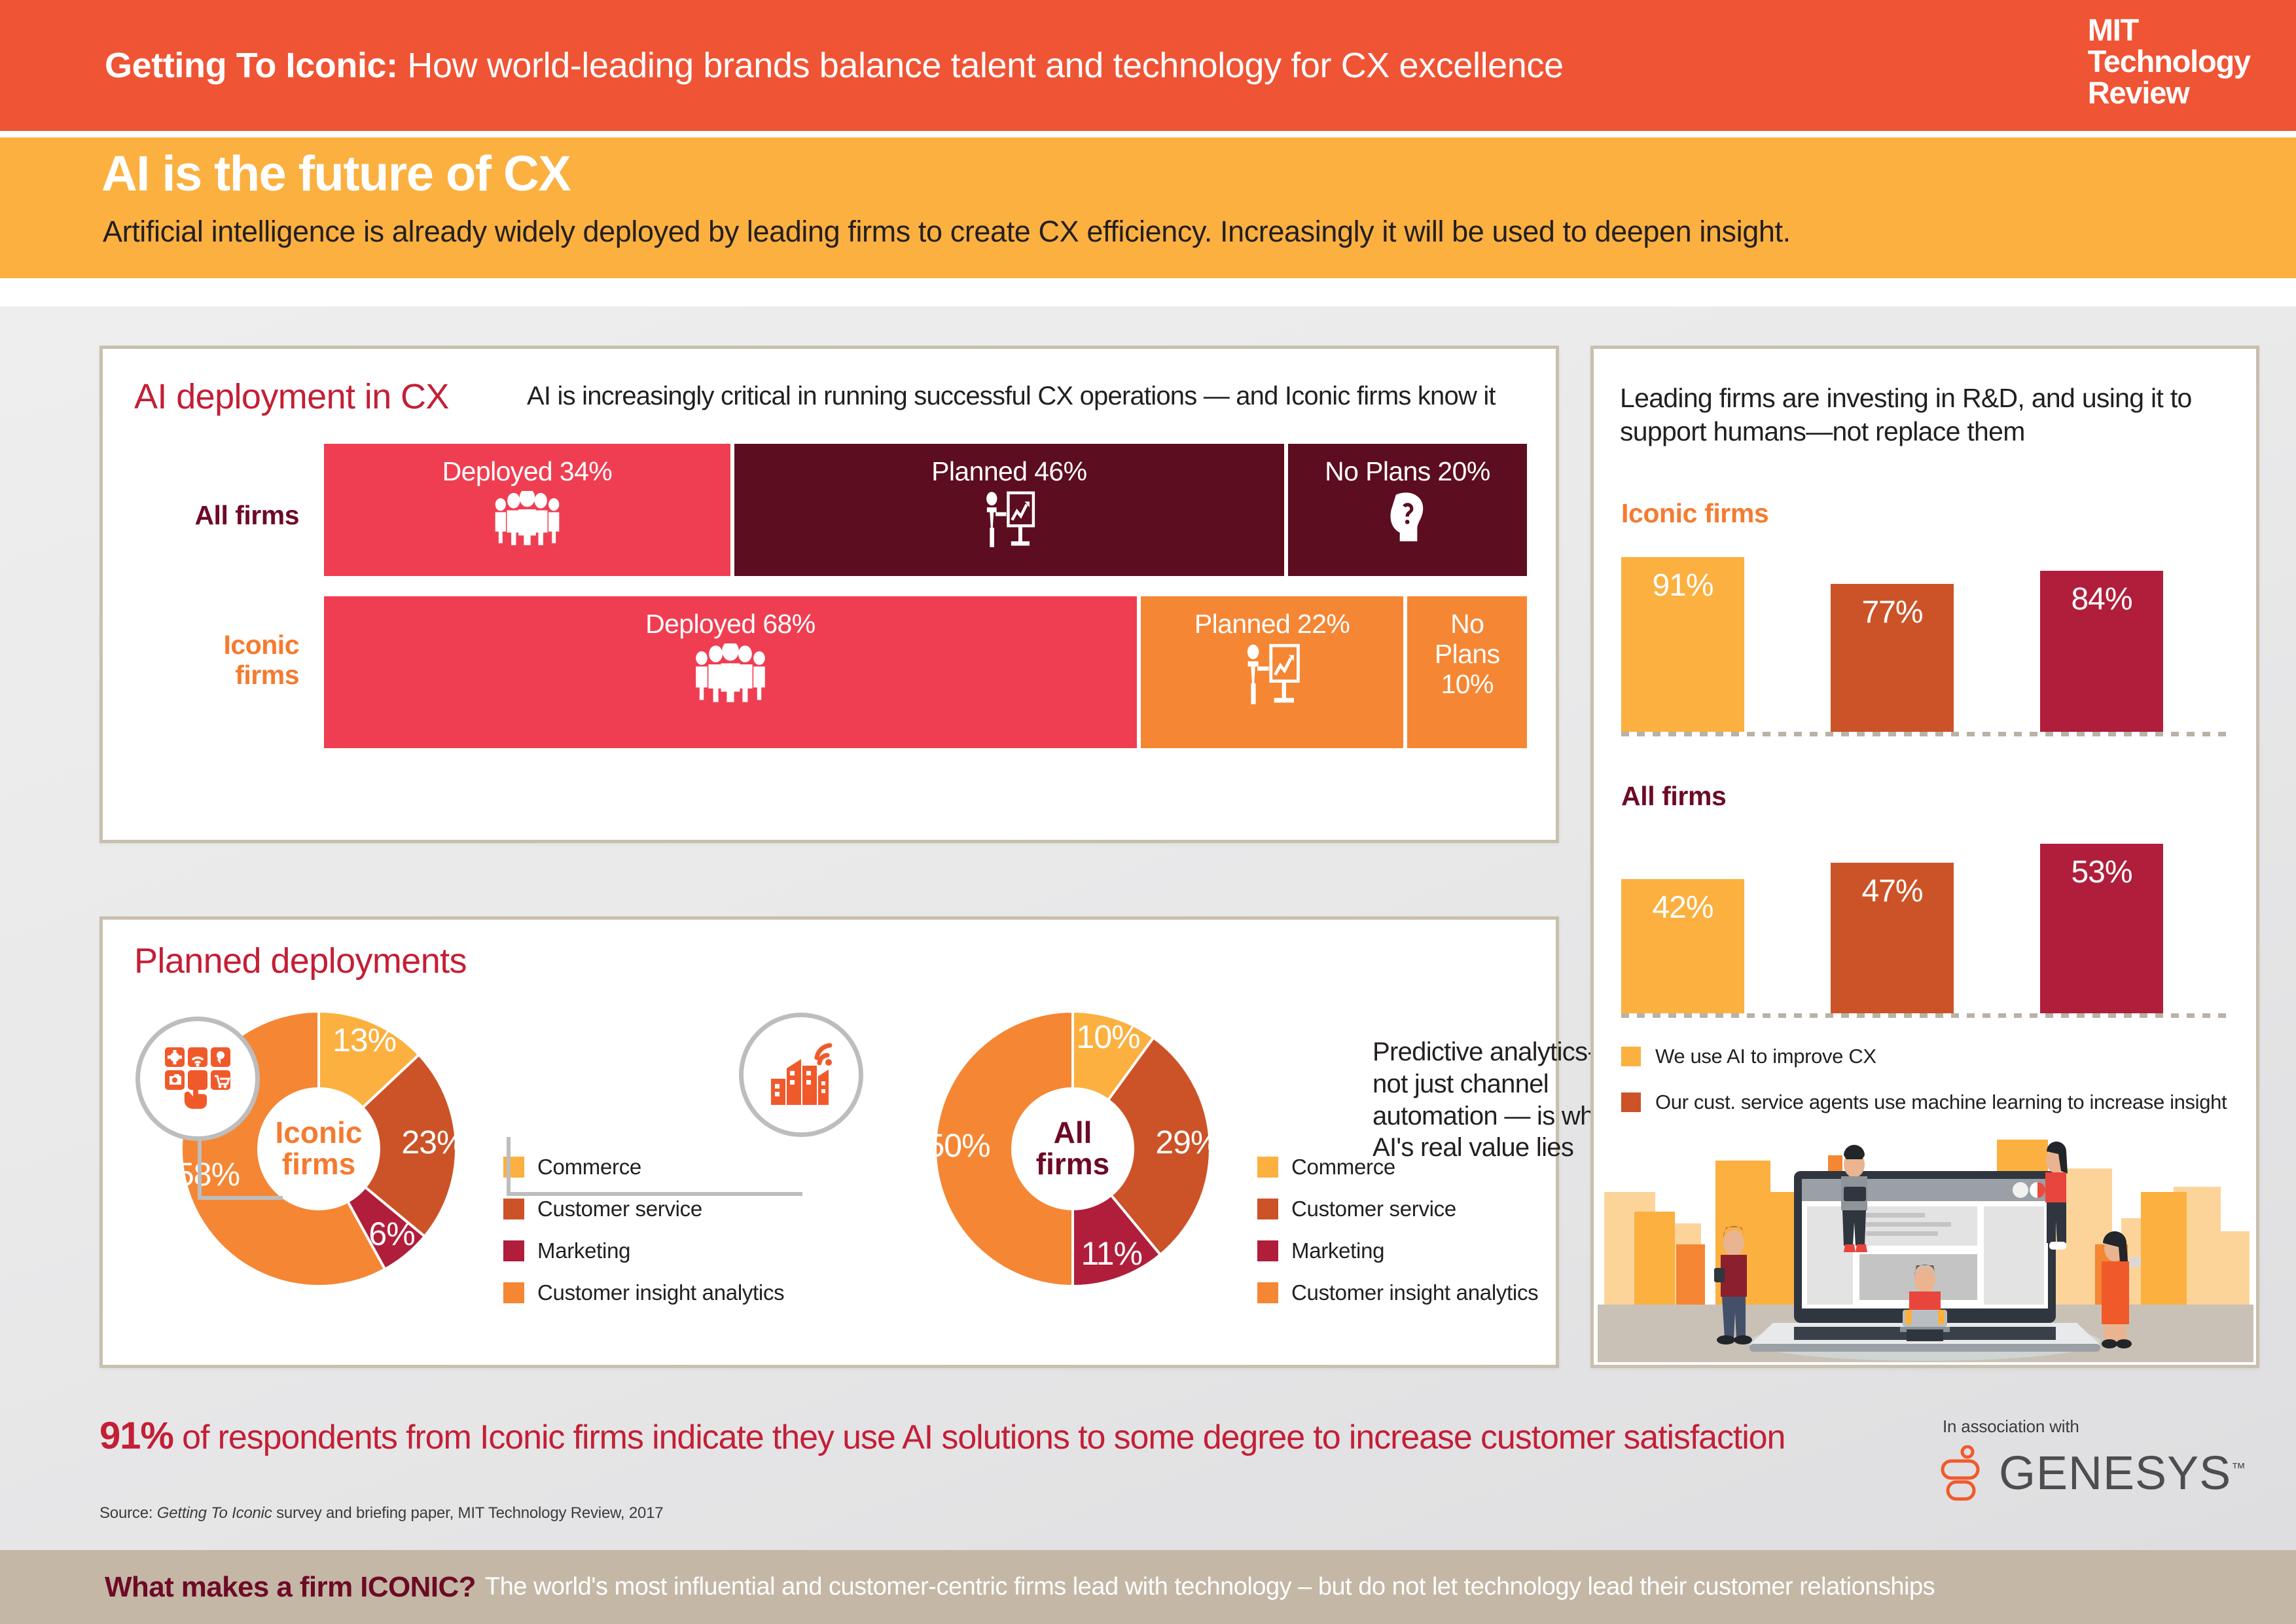  I want to click on rd-bar-value: 77%, so click(1892, 612).